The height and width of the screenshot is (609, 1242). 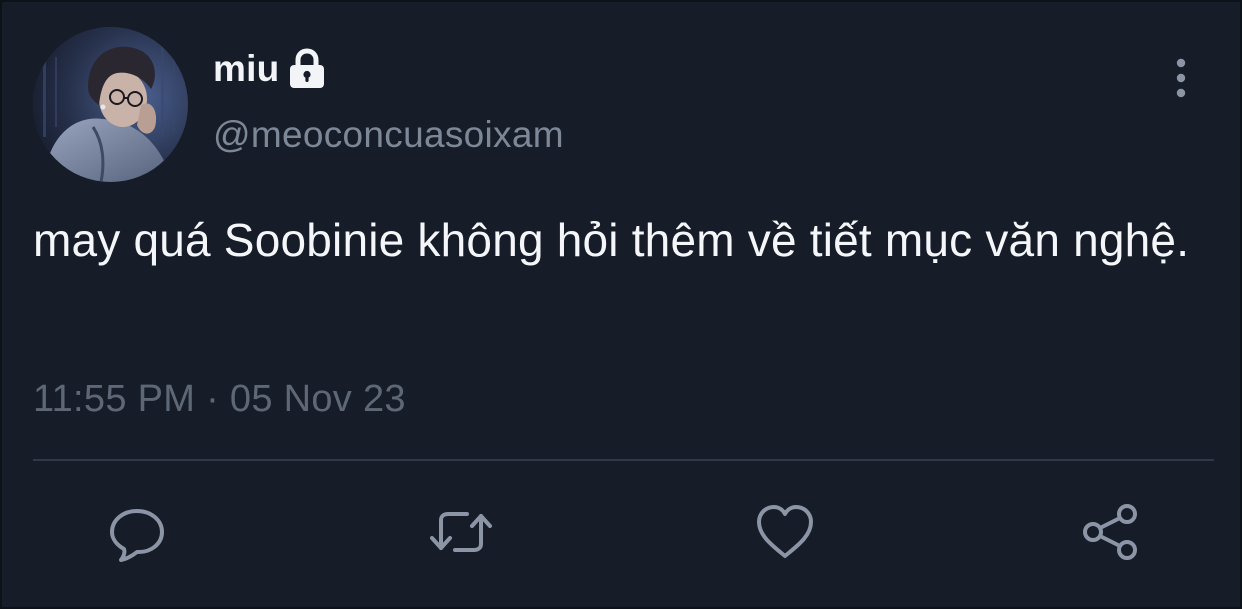 I want to click on retweet-icon, so click(x=461, y=532).